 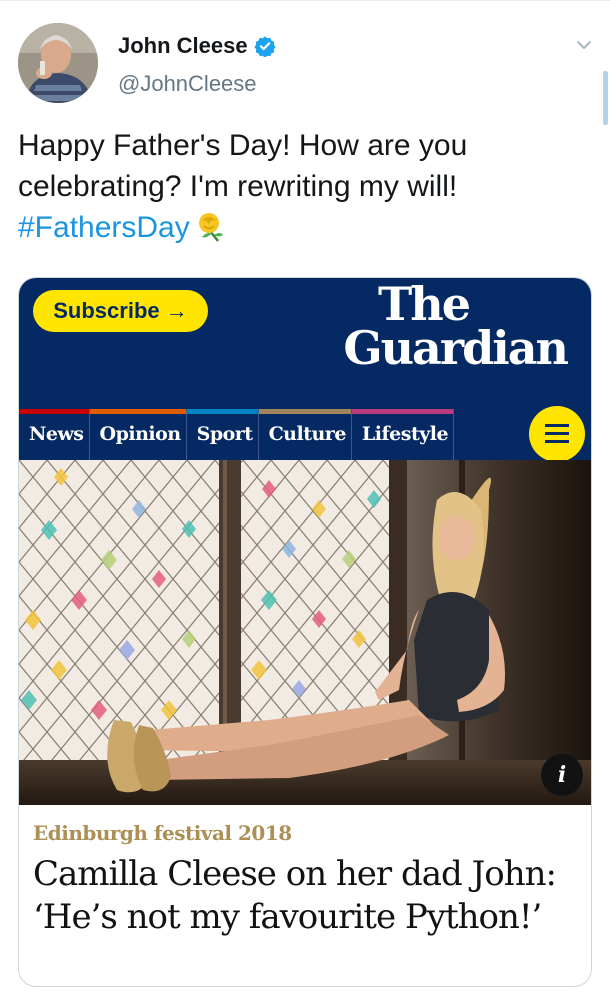 I want to click on avatar-photo, so click(x=58, y=63).